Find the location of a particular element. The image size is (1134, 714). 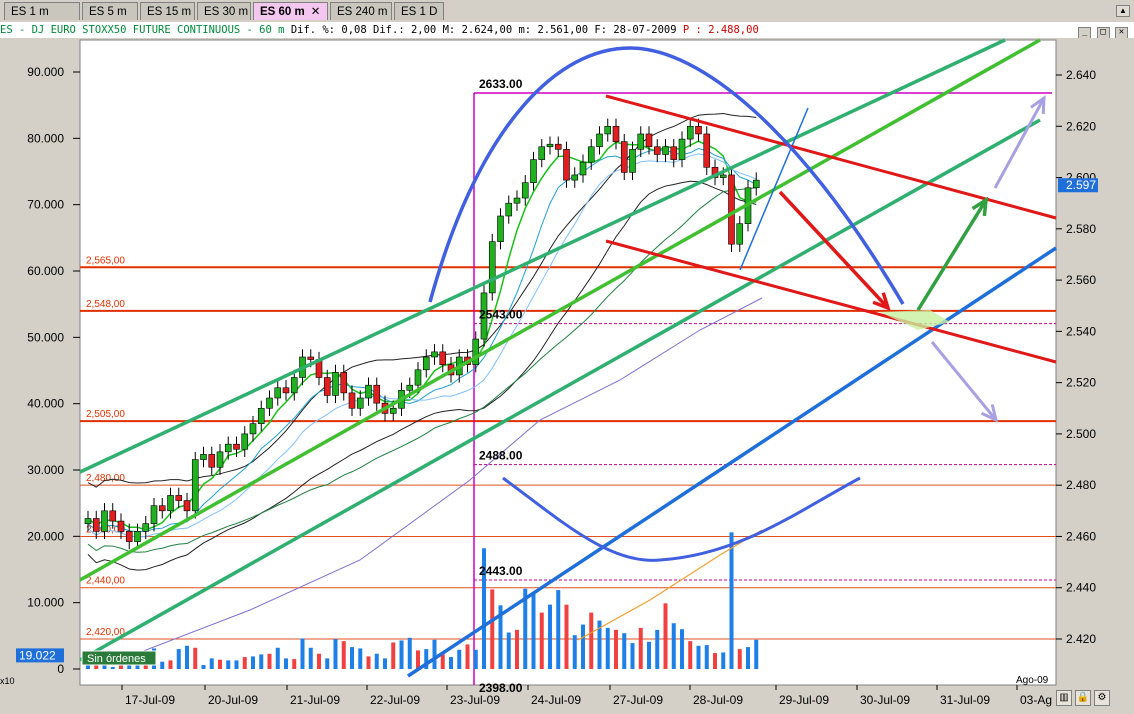

right-axis-tick: 2.640 is located at coordinates (1081, 75).